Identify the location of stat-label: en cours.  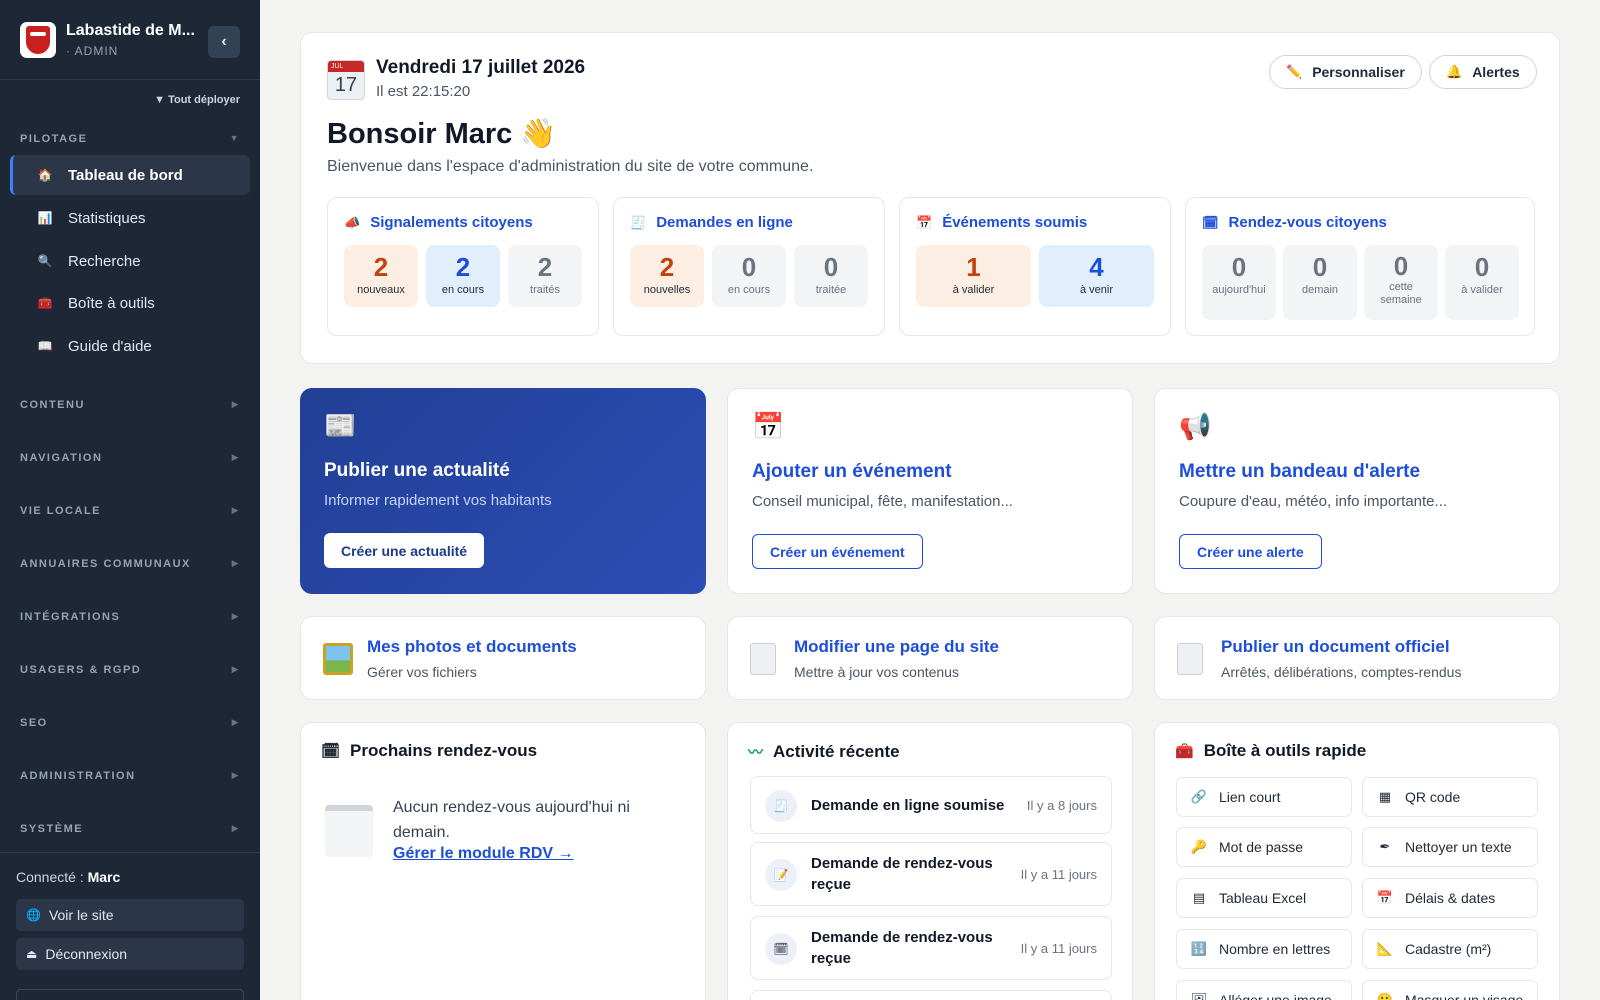
(749, 290).